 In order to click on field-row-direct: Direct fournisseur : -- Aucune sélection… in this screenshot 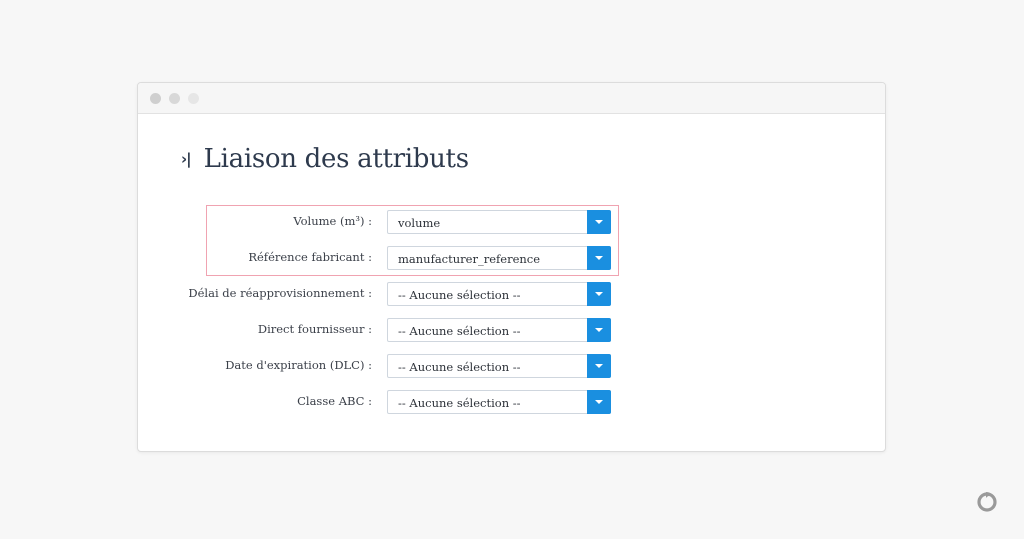, I will do `click(511, 330)`.